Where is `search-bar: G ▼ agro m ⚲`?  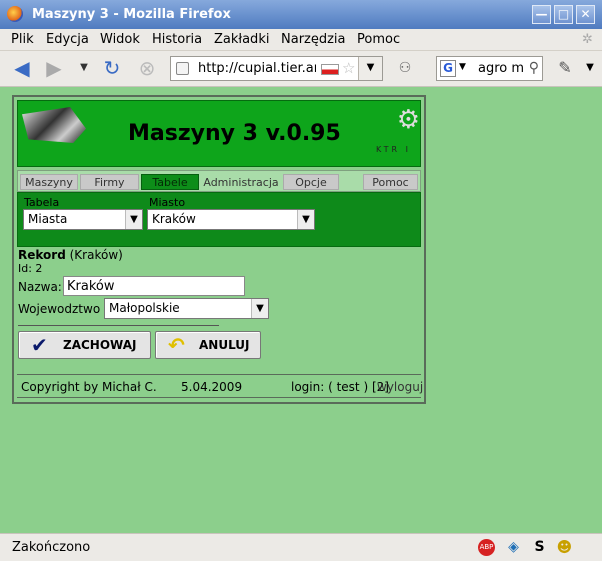 search-bar: G ▼ agro m ⚲ is located at coordinates (489, 68).